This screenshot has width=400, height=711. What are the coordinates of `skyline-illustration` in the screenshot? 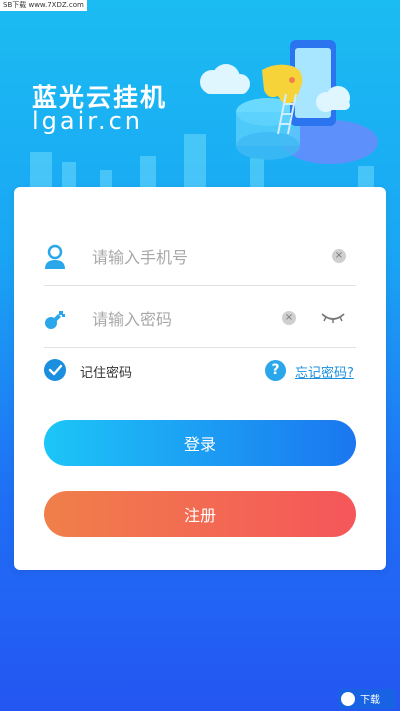 It's located at (202, 162).